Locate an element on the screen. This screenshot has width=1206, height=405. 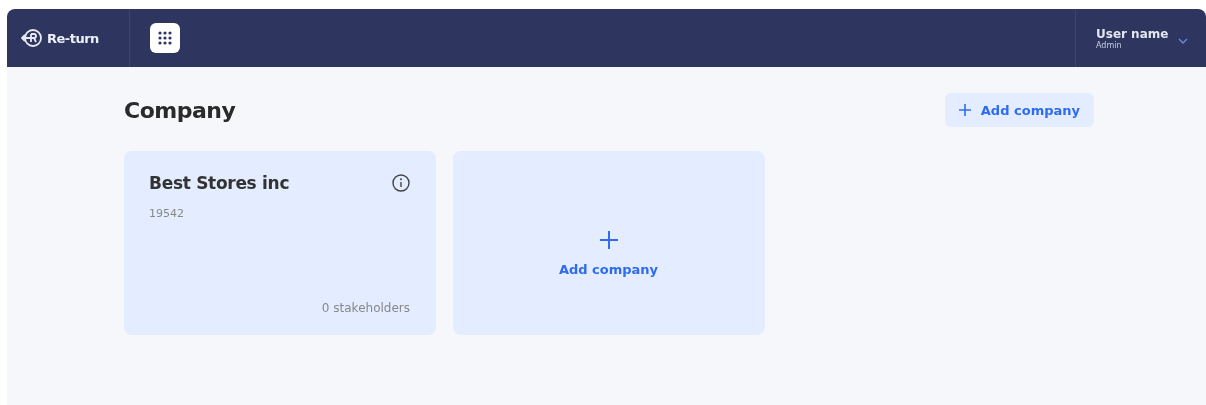
apps-button is located at coordinates (165, 38).